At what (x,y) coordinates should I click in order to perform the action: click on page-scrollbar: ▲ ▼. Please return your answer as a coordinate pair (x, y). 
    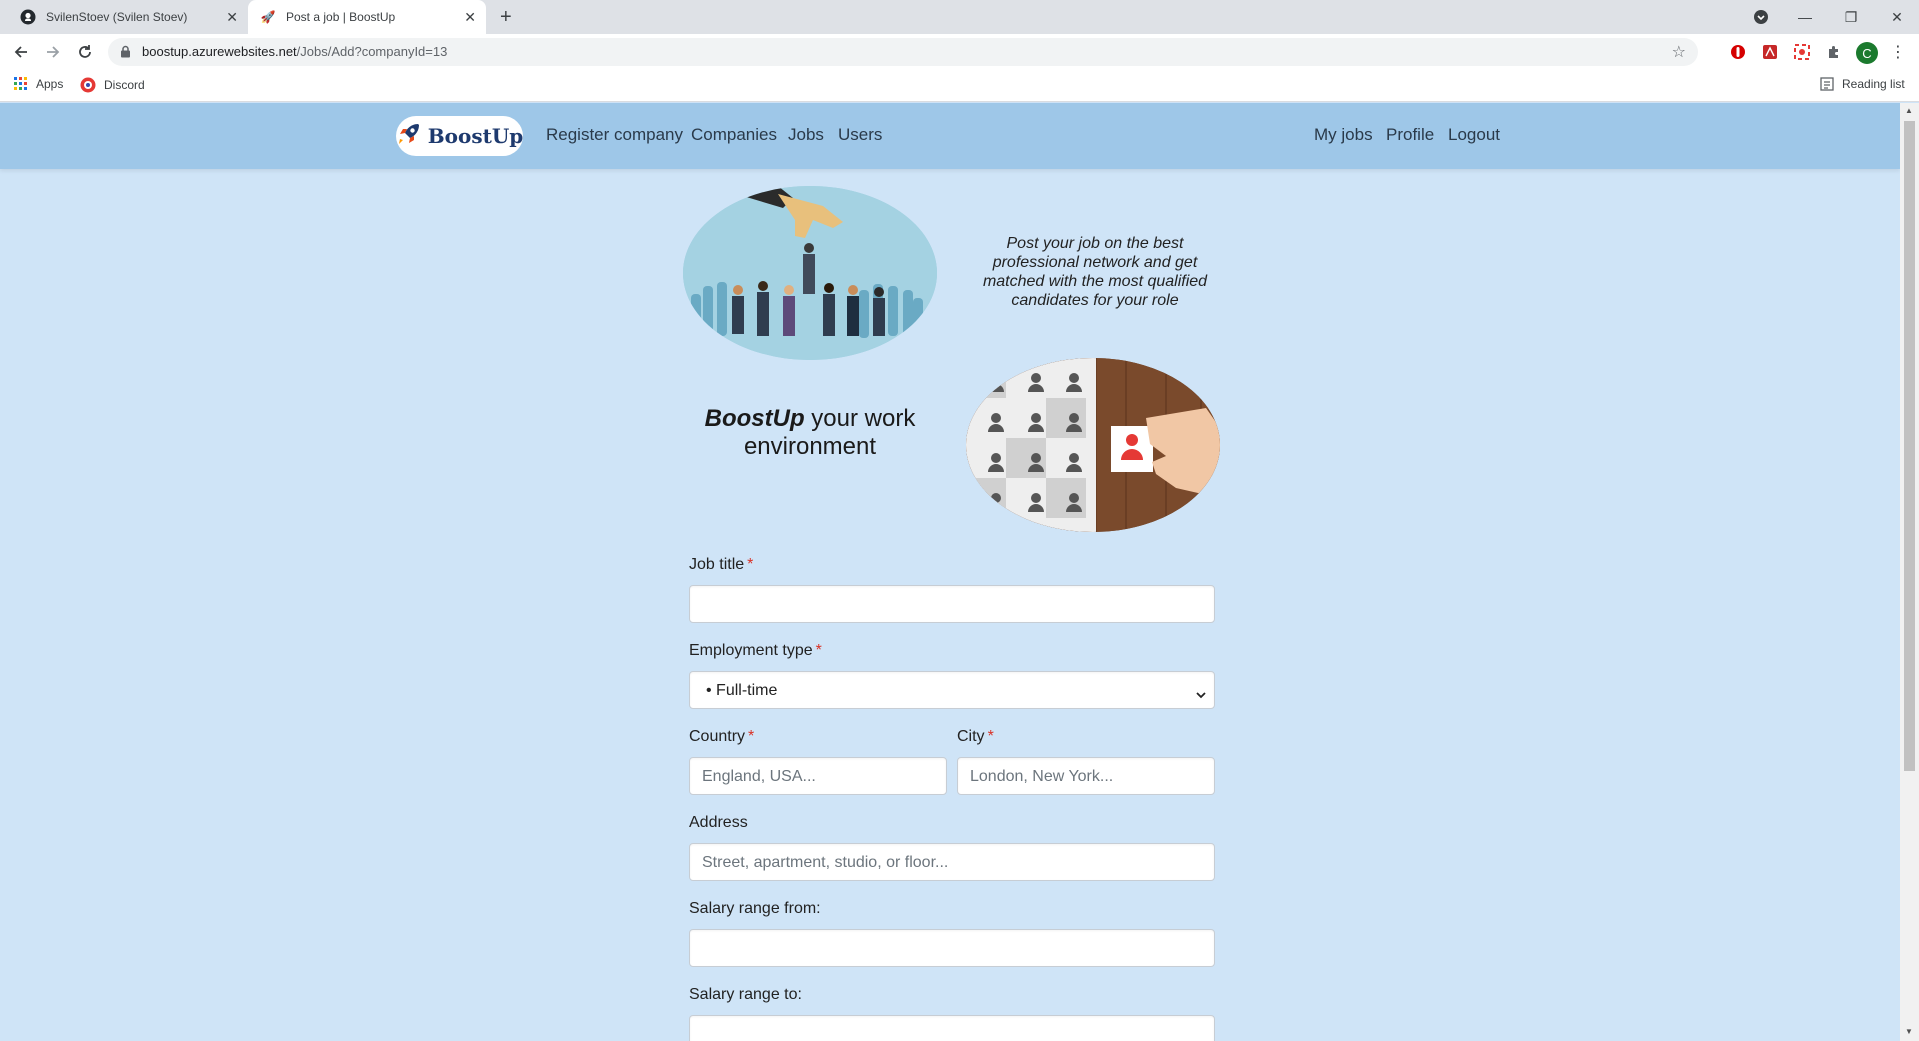
    Looking at the image, I should click on (1909, 572).